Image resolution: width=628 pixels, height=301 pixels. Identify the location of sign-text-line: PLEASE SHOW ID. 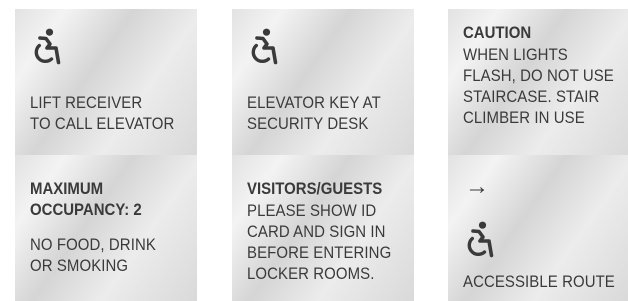
(312, 210).